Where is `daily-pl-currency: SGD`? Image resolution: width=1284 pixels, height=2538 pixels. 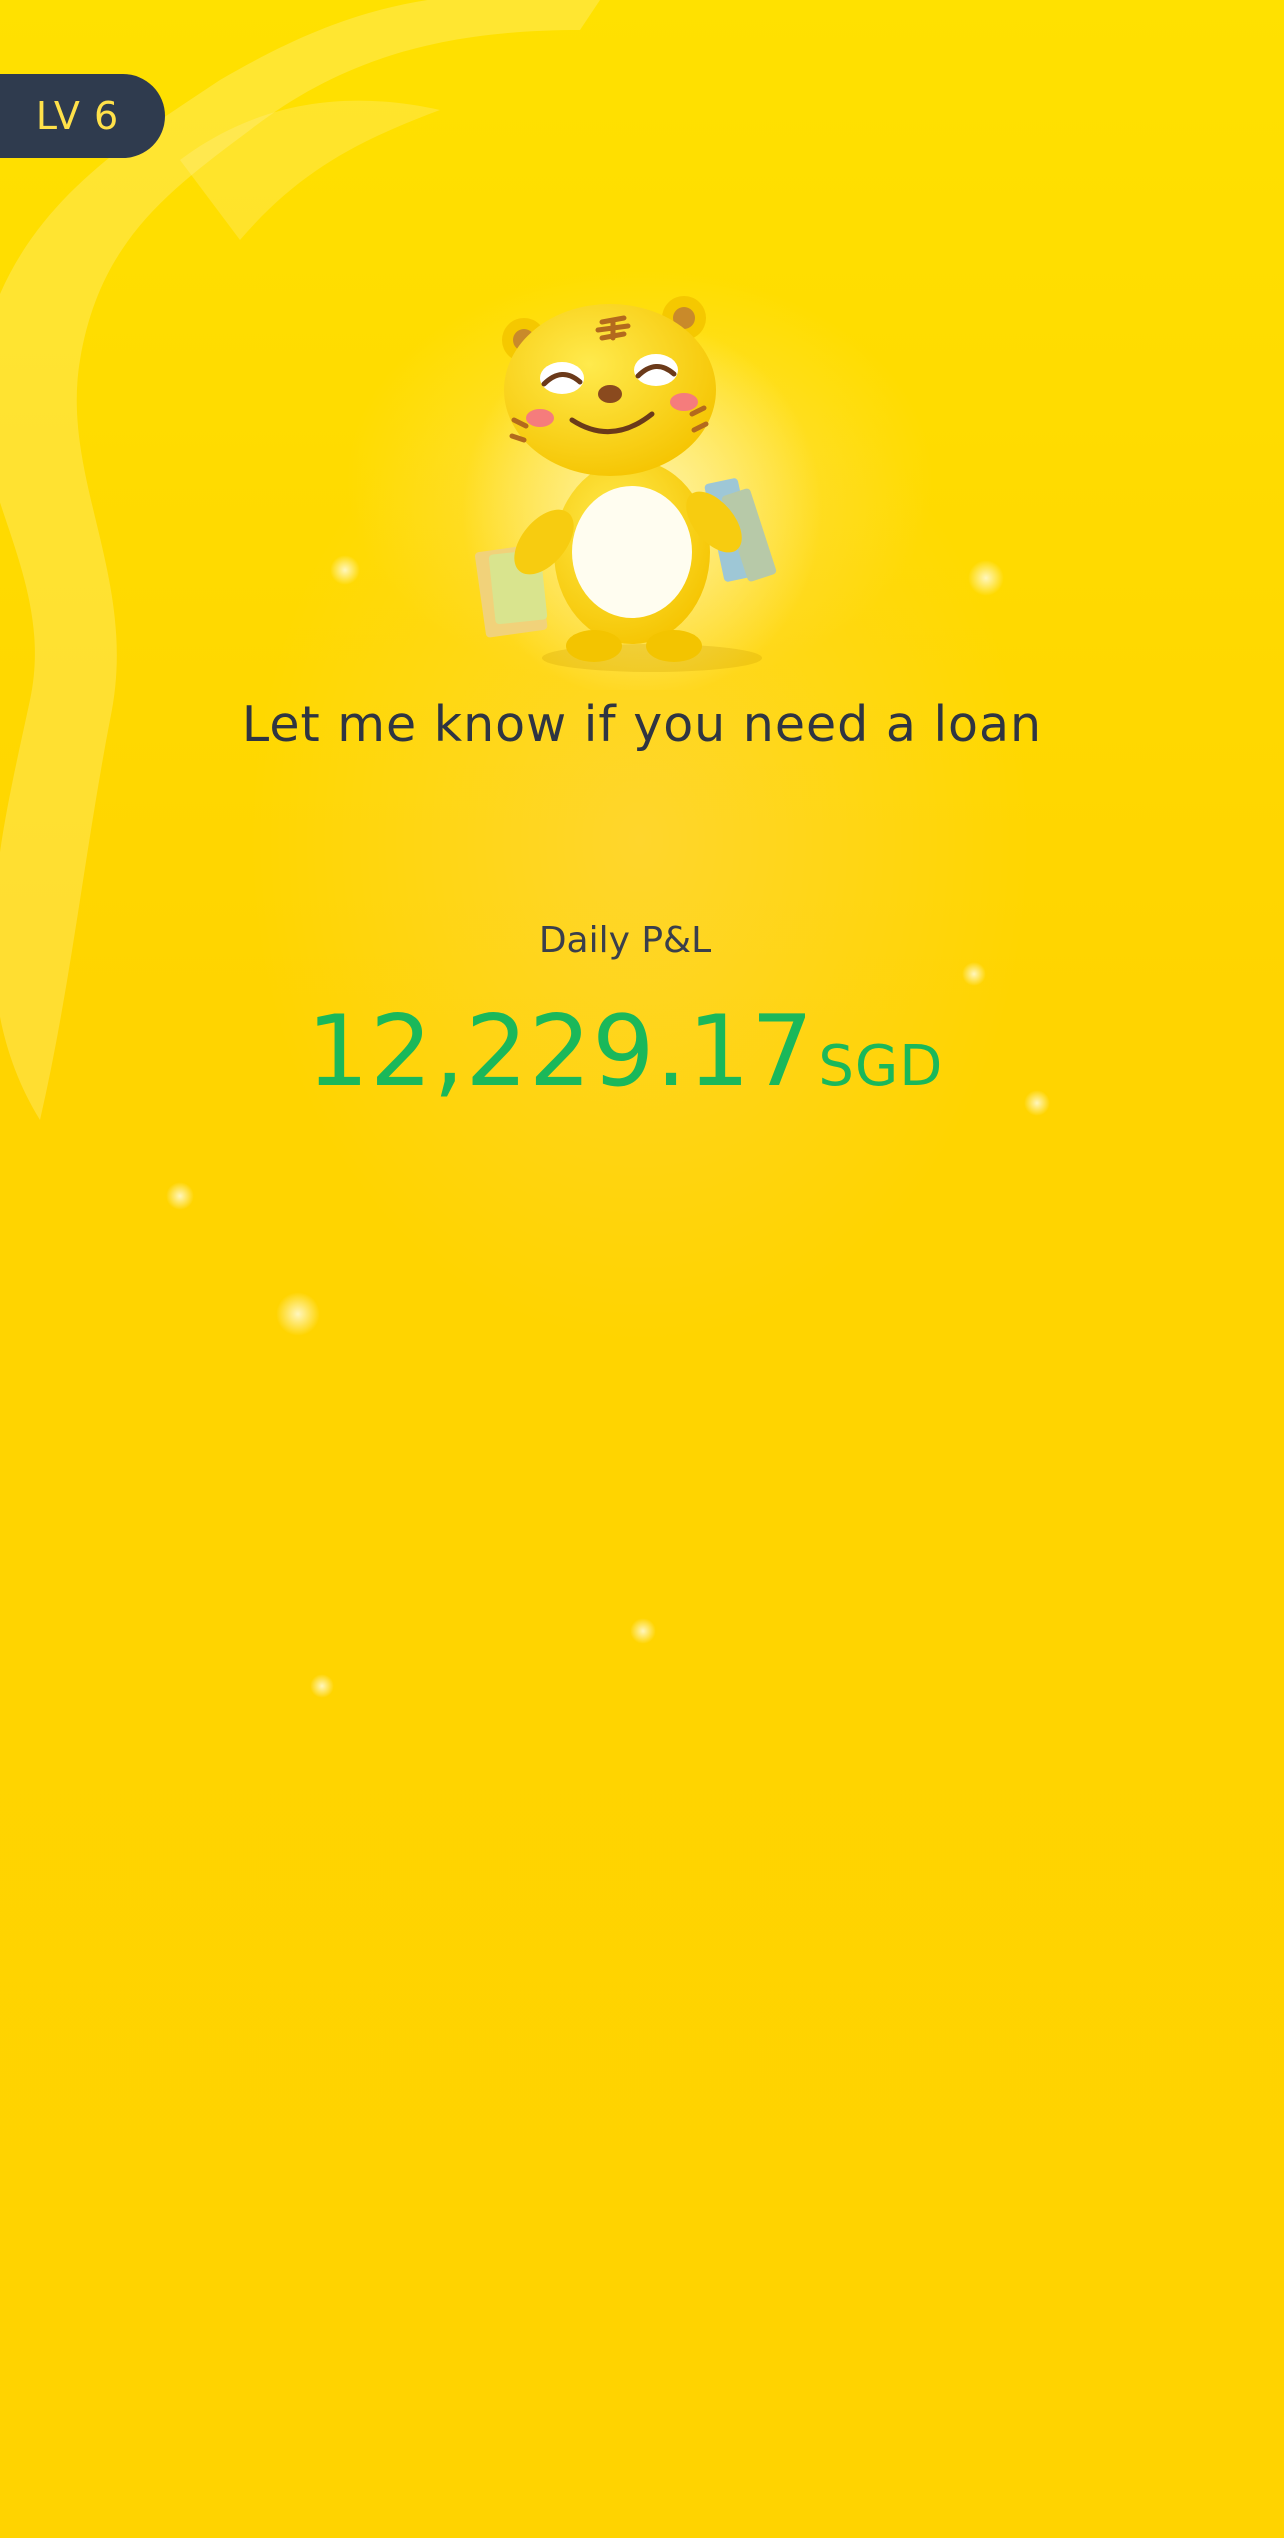 daily-pl-currency: SGD is located at coordinates (881, 1066).